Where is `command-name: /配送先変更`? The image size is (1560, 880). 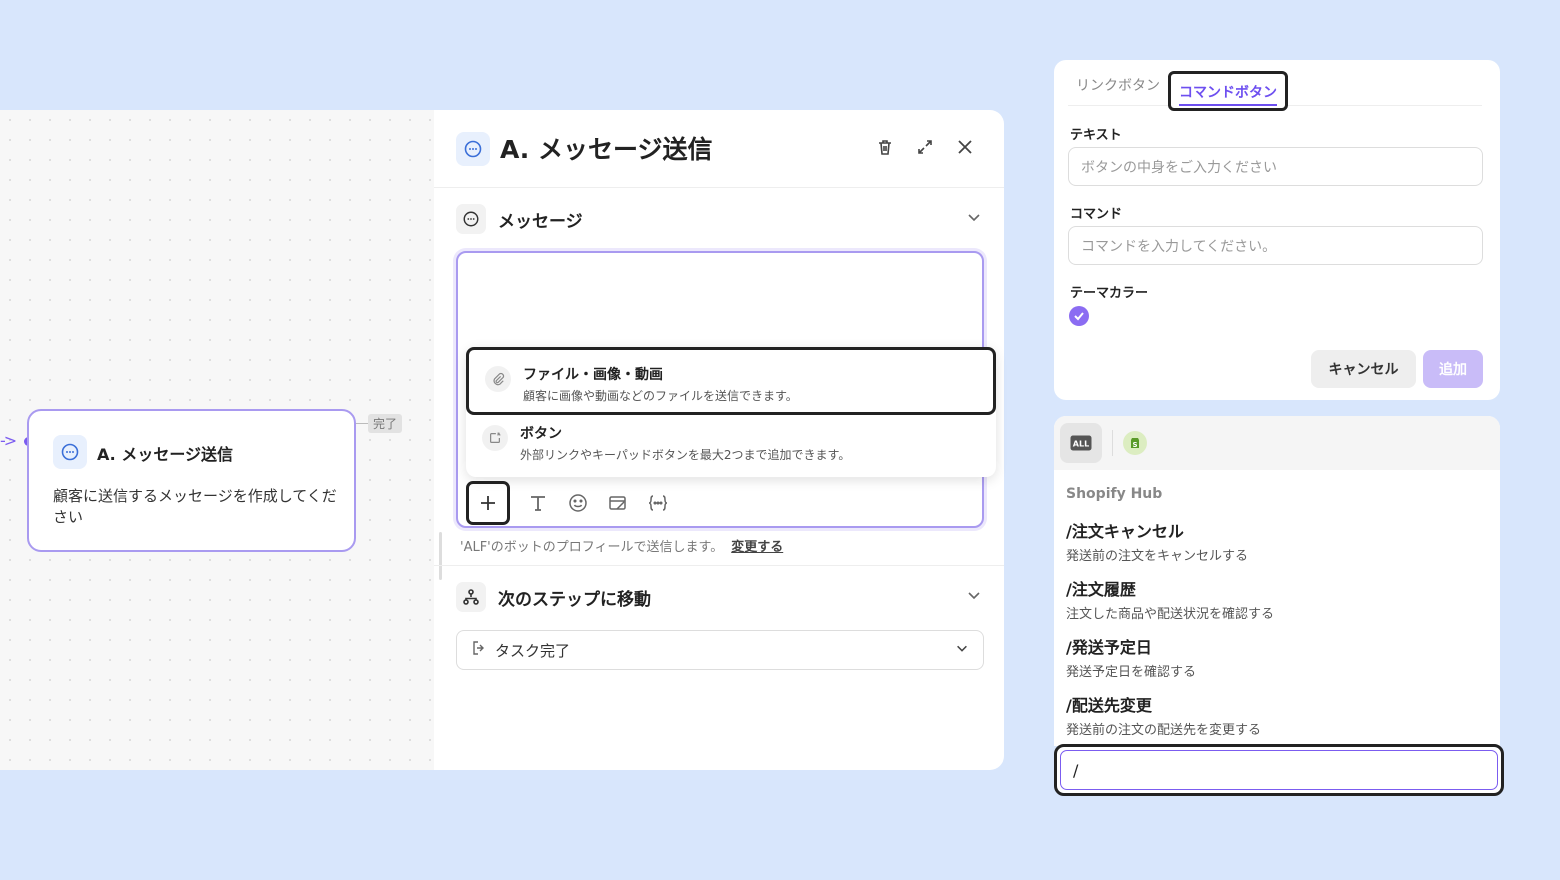 command-name: /配送先変更 is located at coordinates (1109, 705).